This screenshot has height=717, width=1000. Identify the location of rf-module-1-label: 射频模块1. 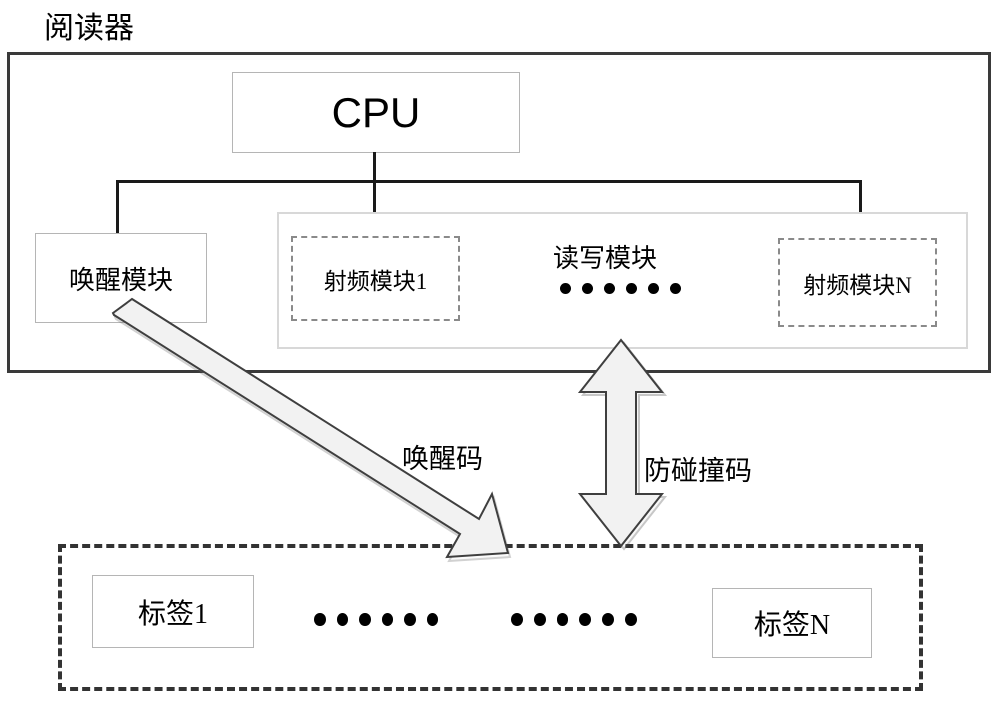
(375, 281).